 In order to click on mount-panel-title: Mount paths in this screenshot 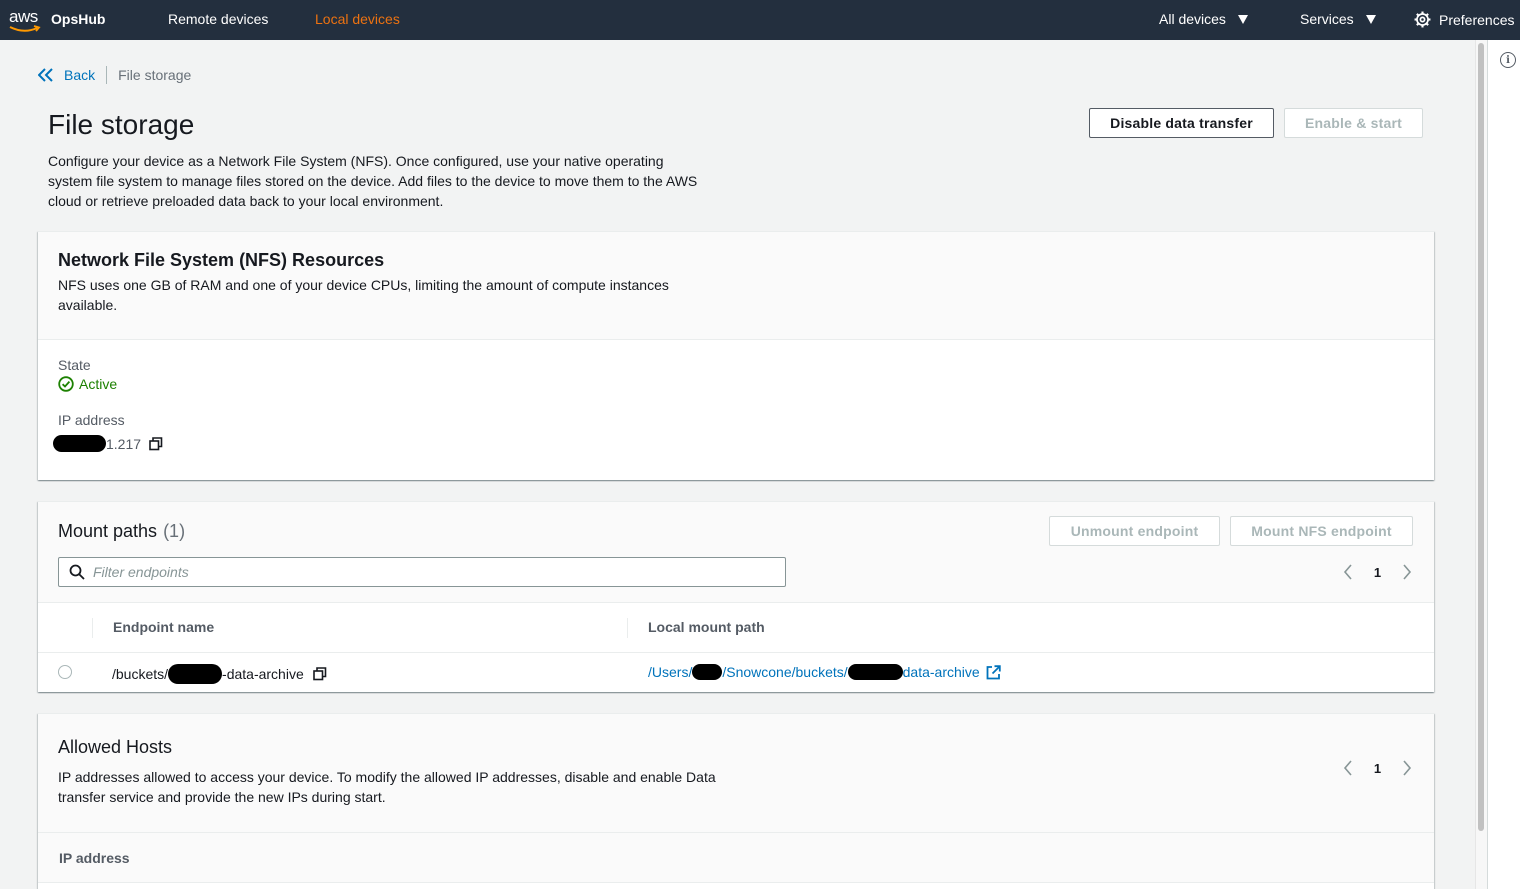, I will do `click(108, 531)`.